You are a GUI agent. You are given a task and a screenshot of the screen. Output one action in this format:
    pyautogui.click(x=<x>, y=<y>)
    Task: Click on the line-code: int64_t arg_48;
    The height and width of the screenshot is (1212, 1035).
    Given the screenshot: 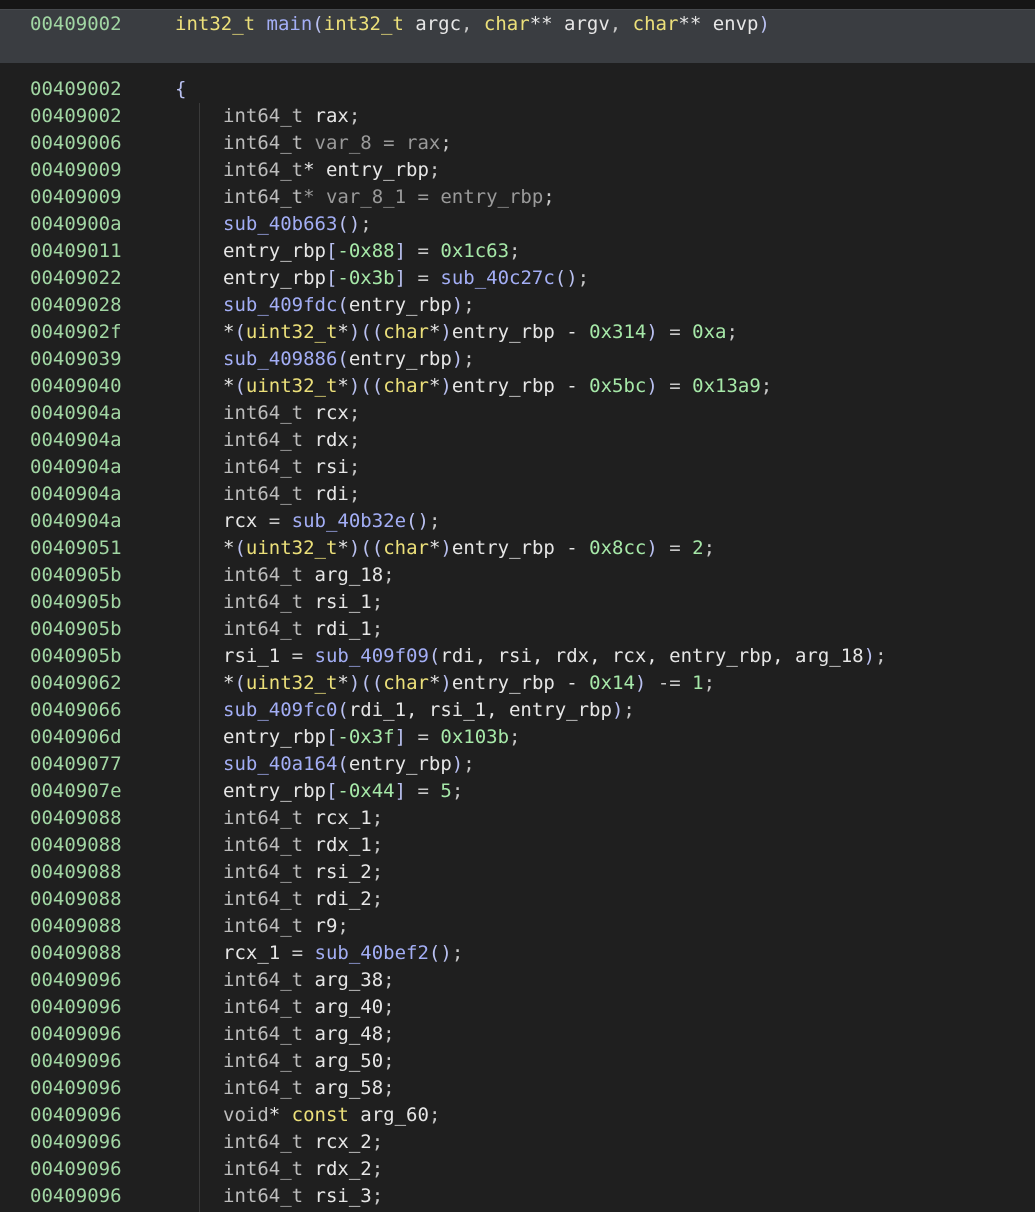 What is the action you would take?
    pyautogui.click(x=309, y=1034)
    